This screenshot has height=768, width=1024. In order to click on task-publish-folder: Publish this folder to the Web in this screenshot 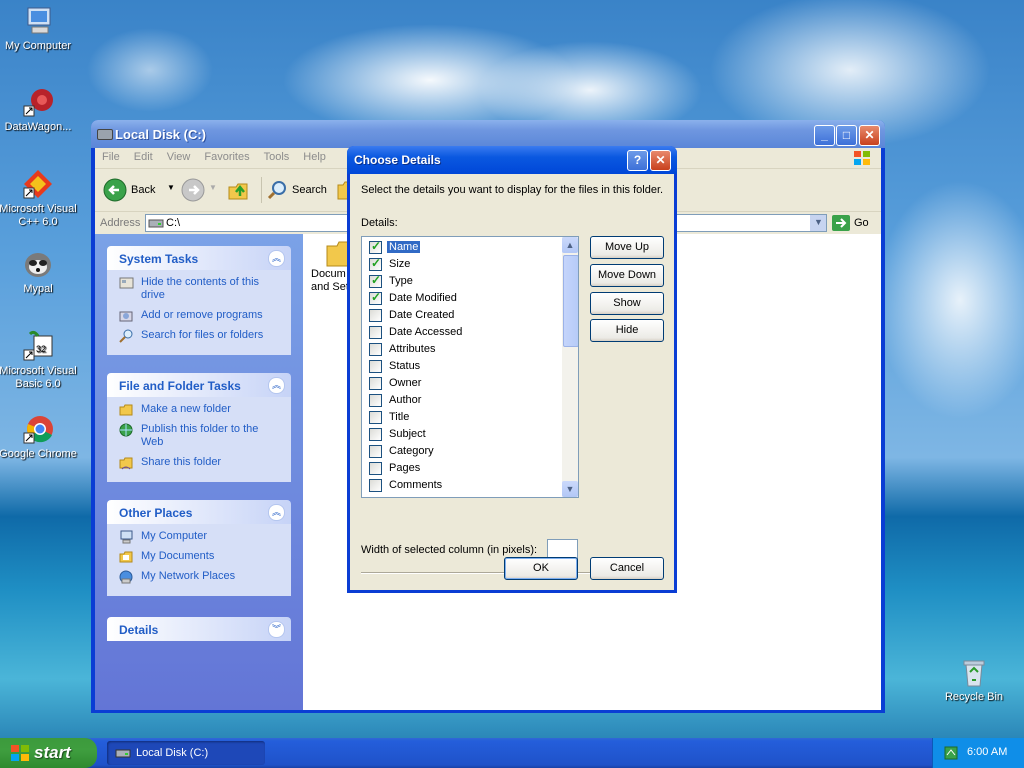, I will do `click(200, 436)`.